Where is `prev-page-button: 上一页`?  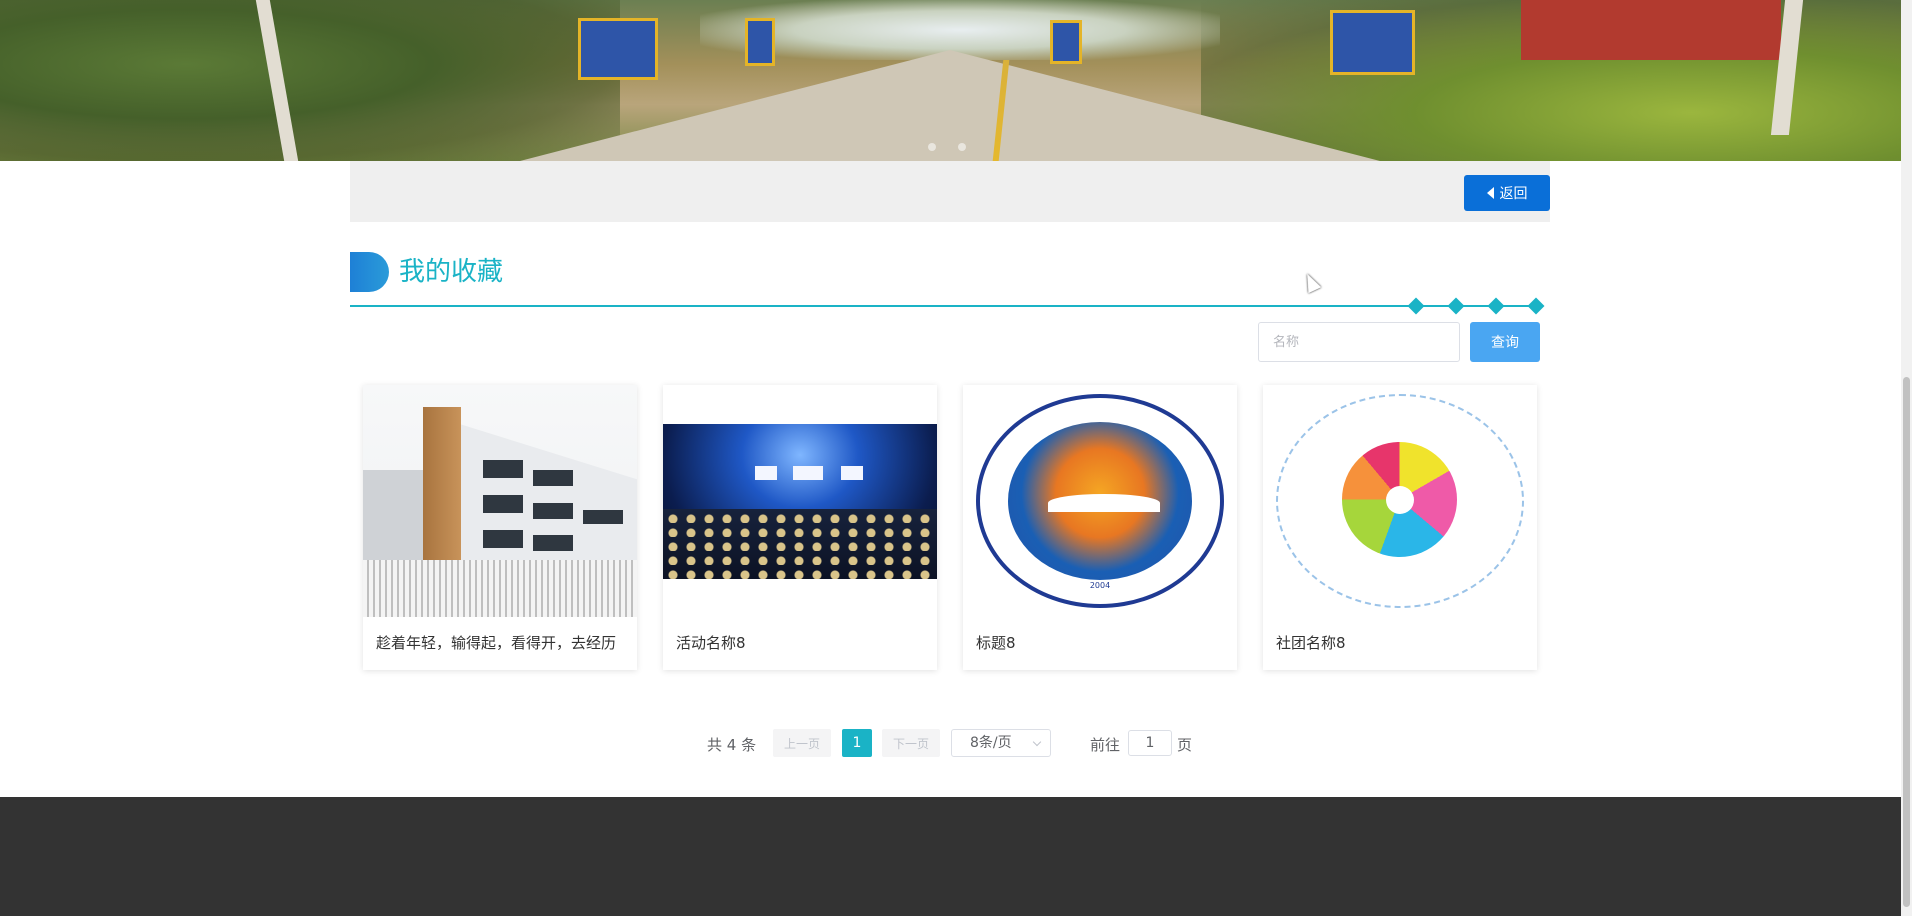 prev-page-button: 上一页 is located at coordinates (802, 743).